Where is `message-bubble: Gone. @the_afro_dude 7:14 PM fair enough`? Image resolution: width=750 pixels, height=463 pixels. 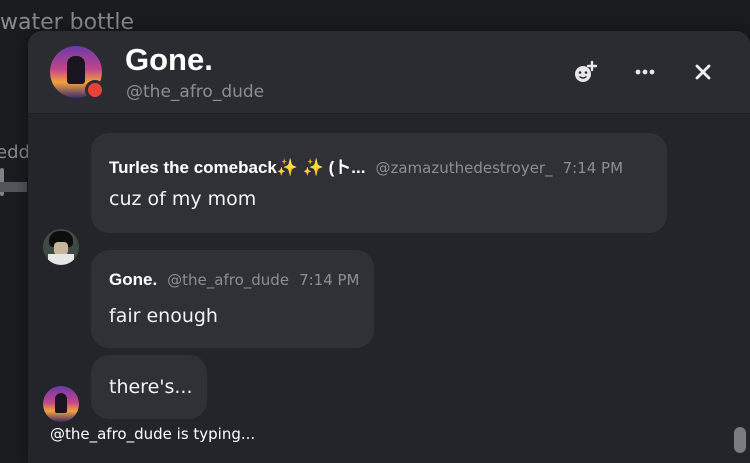
message-bubble: Gone. @the_afro_dude 7:14 PM fair enough is located at coordinates (232, 299).